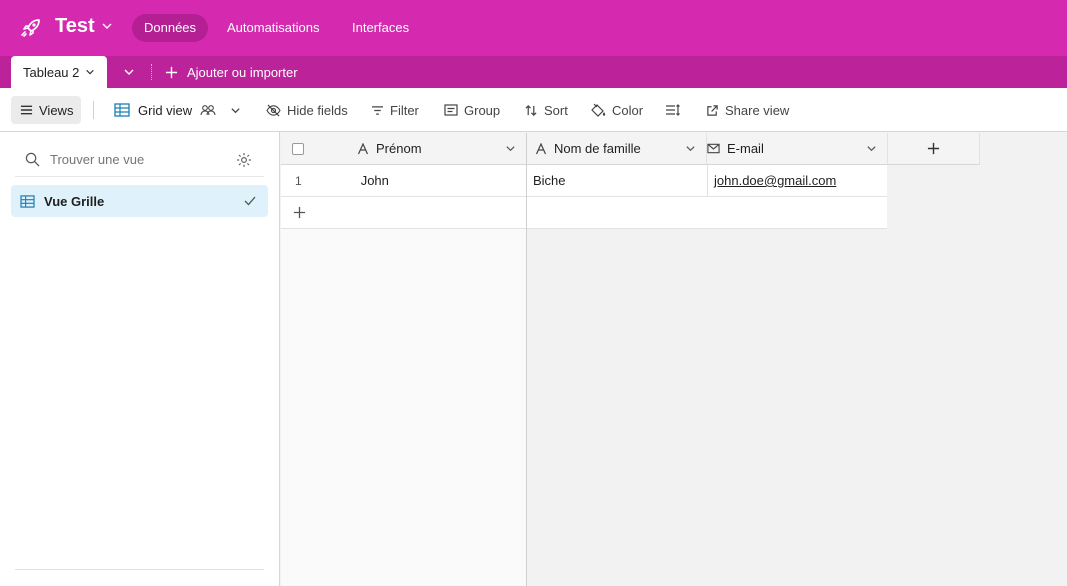 This screenshot has width=1067, height=586. I want to click on sort-icon, so click(531, 110).